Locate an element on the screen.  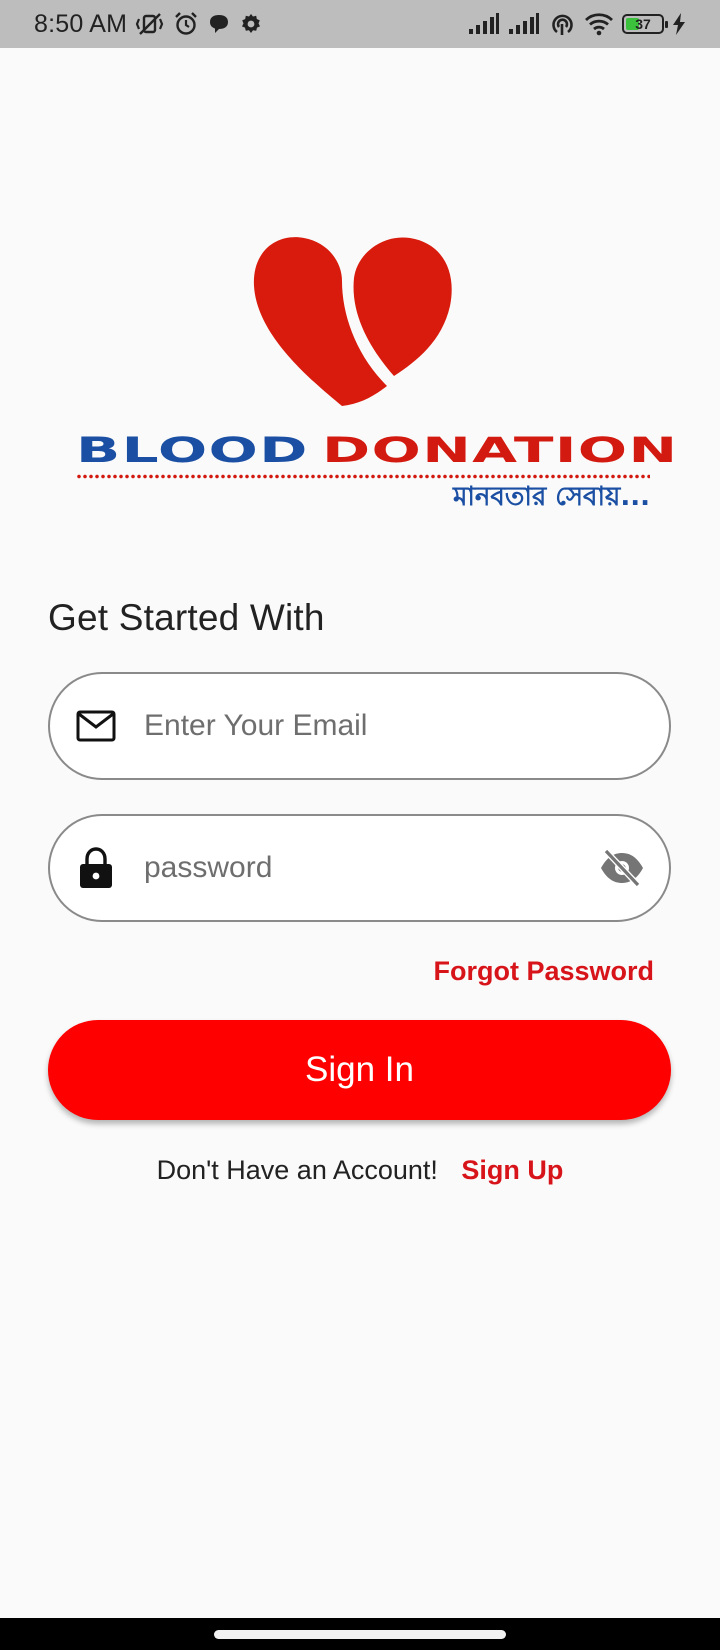
navigation-bar is located at coordinates (360, 1634).